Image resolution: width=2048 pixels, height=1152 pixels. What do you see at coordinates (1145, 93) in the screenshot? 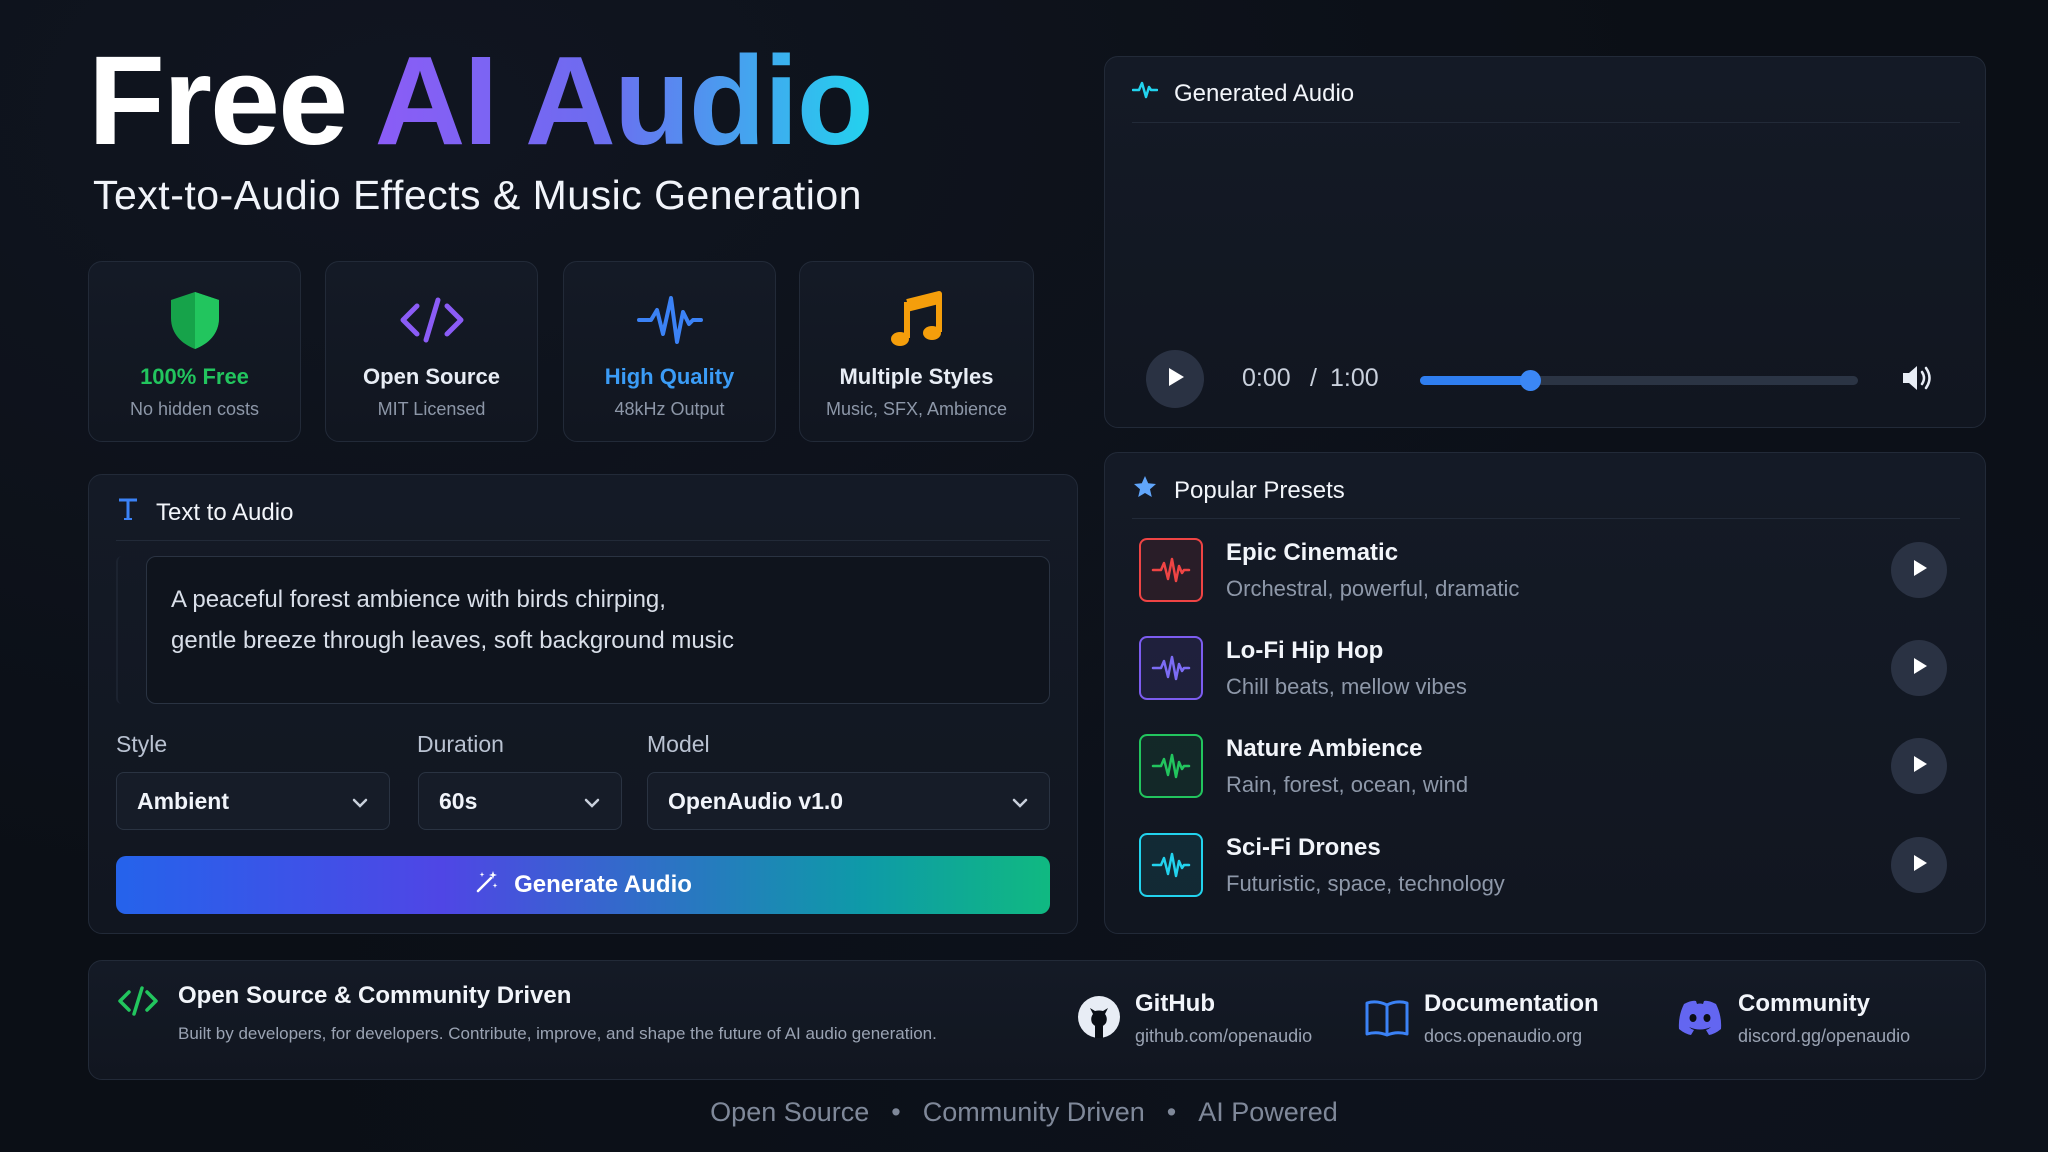
I see `pulse-icon` at bounding box center [1145, 93].